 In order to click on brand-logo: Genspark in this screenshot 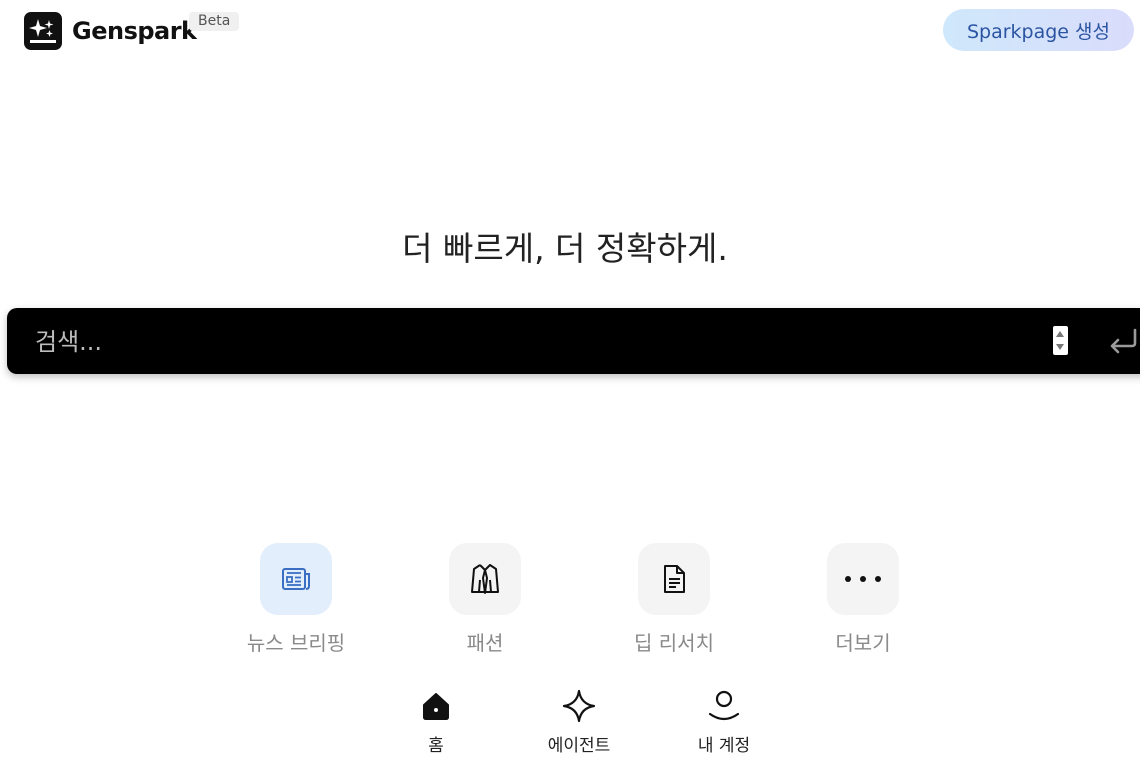, I will do `click(110, 31)`.